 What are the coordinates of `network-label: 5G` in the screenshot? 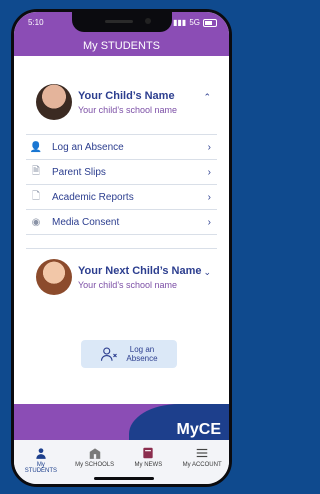 It's located at (194, 22).